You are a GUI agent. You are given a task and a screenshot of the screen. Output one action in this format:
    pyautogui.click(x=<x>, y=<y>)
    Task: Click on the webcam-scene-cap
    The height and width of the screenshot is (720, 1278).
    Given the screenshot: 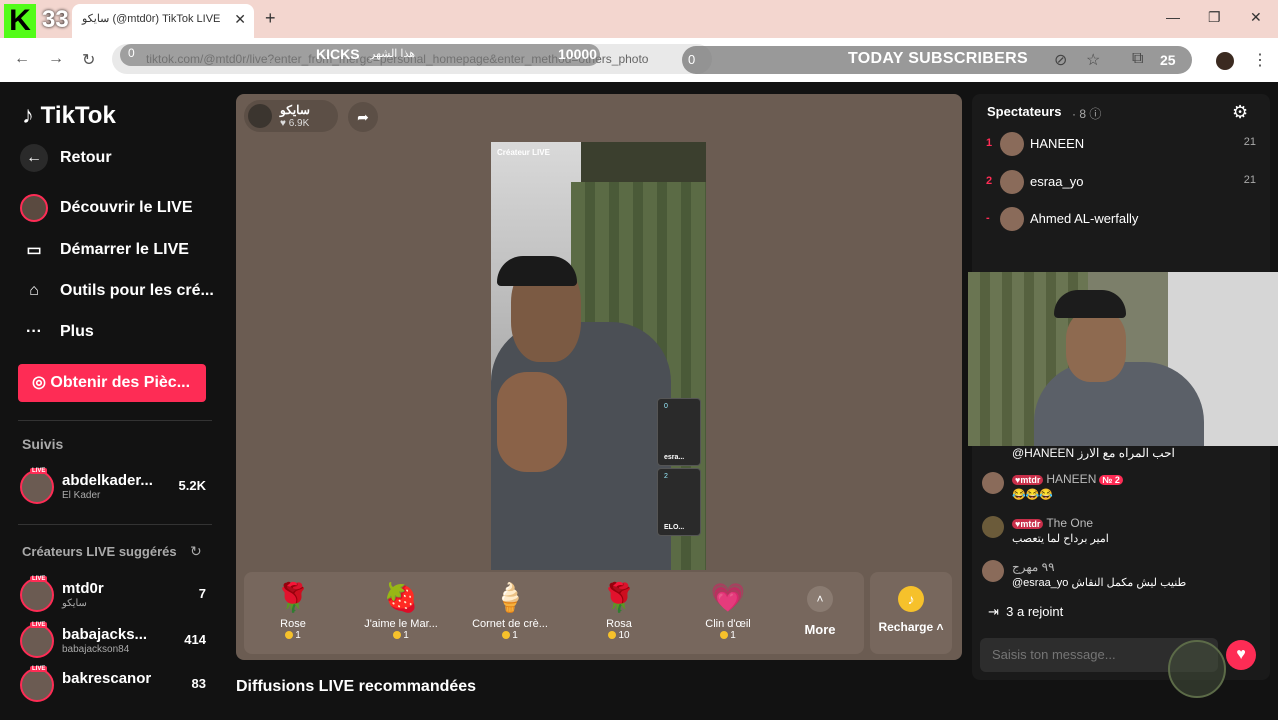 What is the action you would take?
    pyautogui.click(x=1090, y=304)
    